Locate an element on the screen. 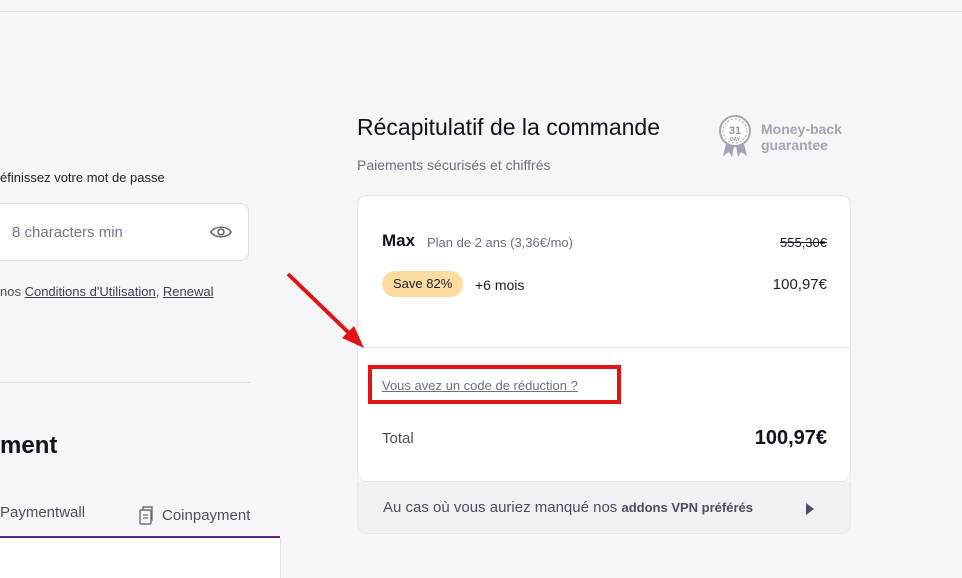 The width and height of the screenshot is (962, 578). summary-title: Récapitulatif de la commande is located at coordinates (508, 127).